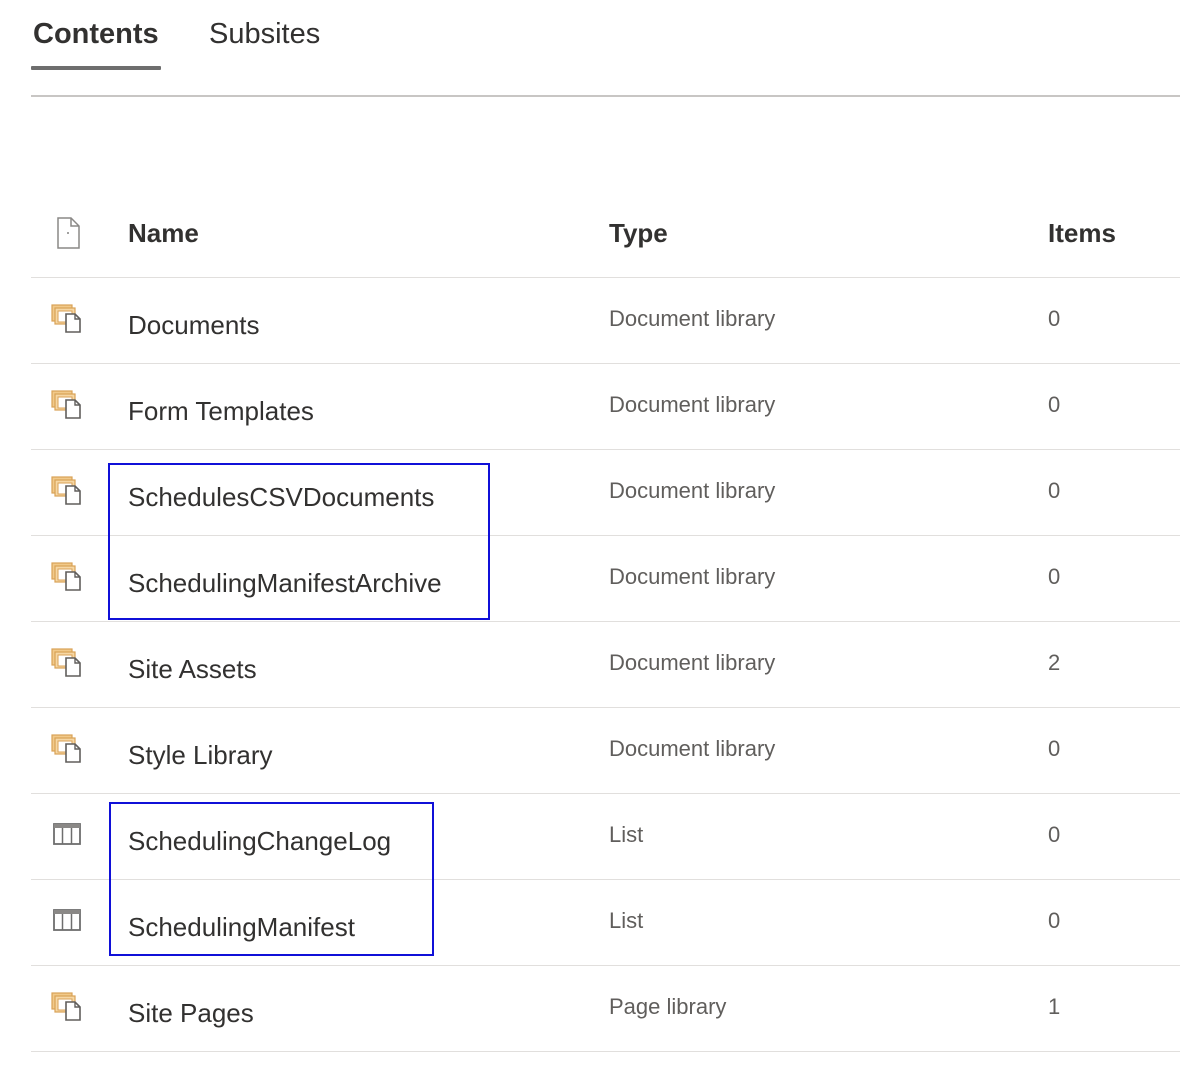 This screenshot has height=1092, width=1180. I want to click on tab-subsites: Subsites, so click(264, 34).